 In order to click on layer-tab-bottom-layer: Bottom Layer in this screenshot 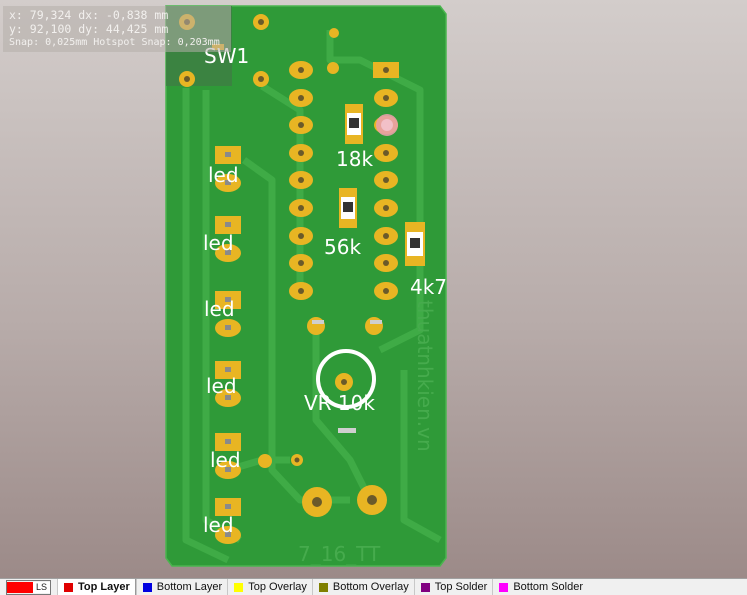, I will do `click(181, 587)`.